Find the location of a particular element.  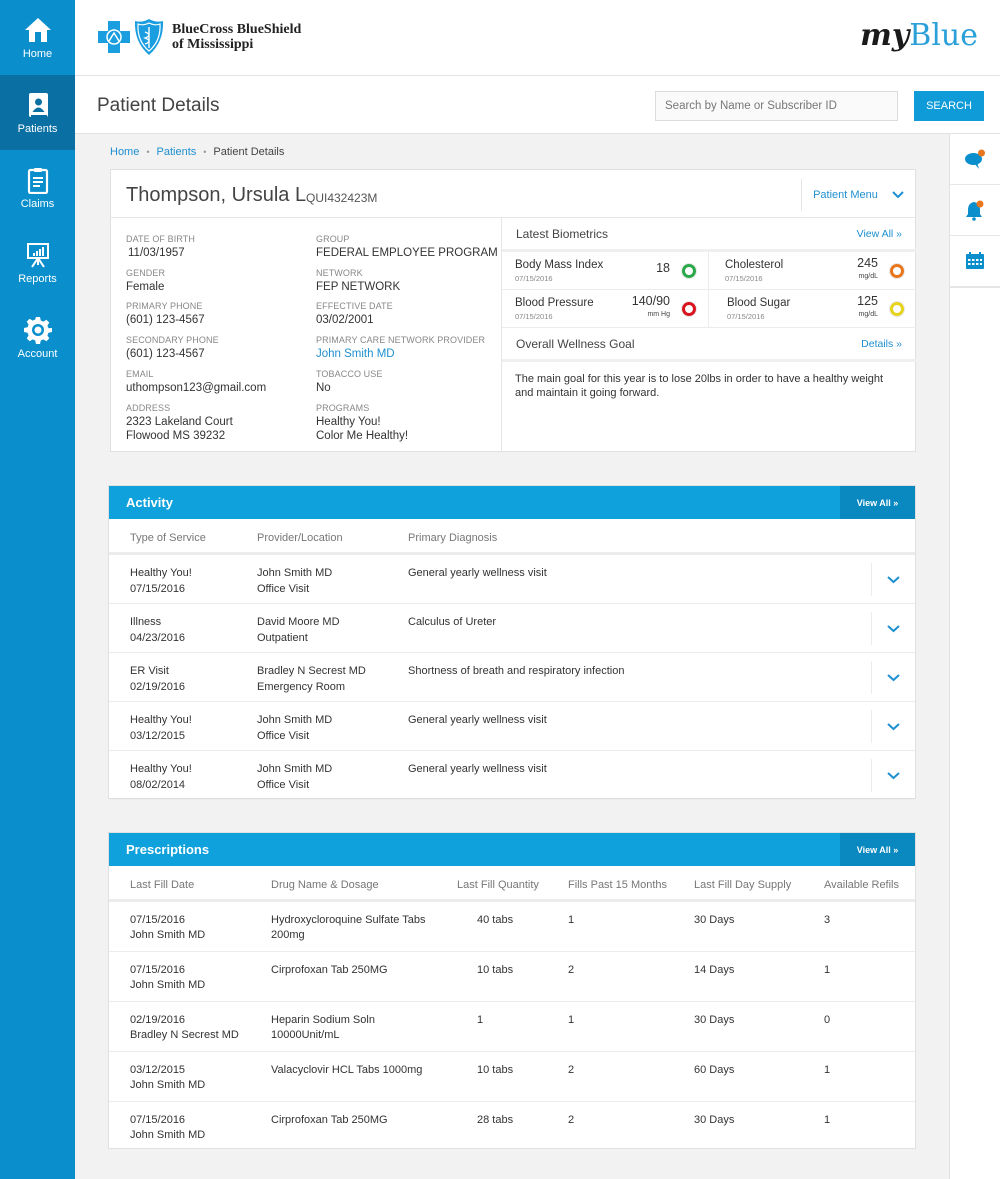

available-refills: 1 is located at coordinates (827, 970).